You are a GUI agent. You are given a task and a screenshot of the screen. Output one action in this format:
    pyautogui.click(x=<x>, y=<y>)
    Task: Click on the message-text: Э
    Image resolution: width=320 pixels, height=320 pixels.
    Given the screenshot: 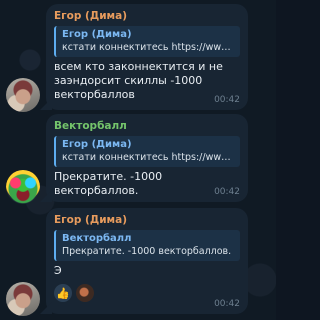 What is the action you would take?
    pyautogui.click(x=58, y=270)
    